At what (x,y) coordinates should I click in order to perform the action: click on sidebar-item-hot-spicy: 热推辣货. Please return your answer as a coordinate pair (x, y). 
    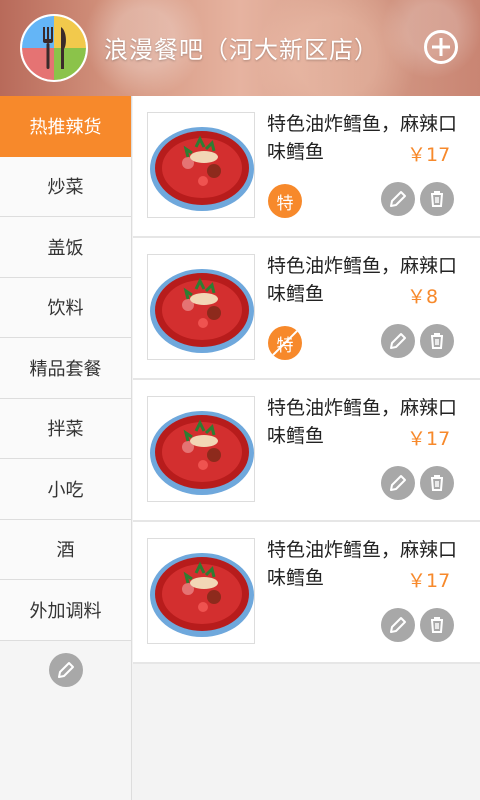
    Looking at the image, I should click on (65, 126).